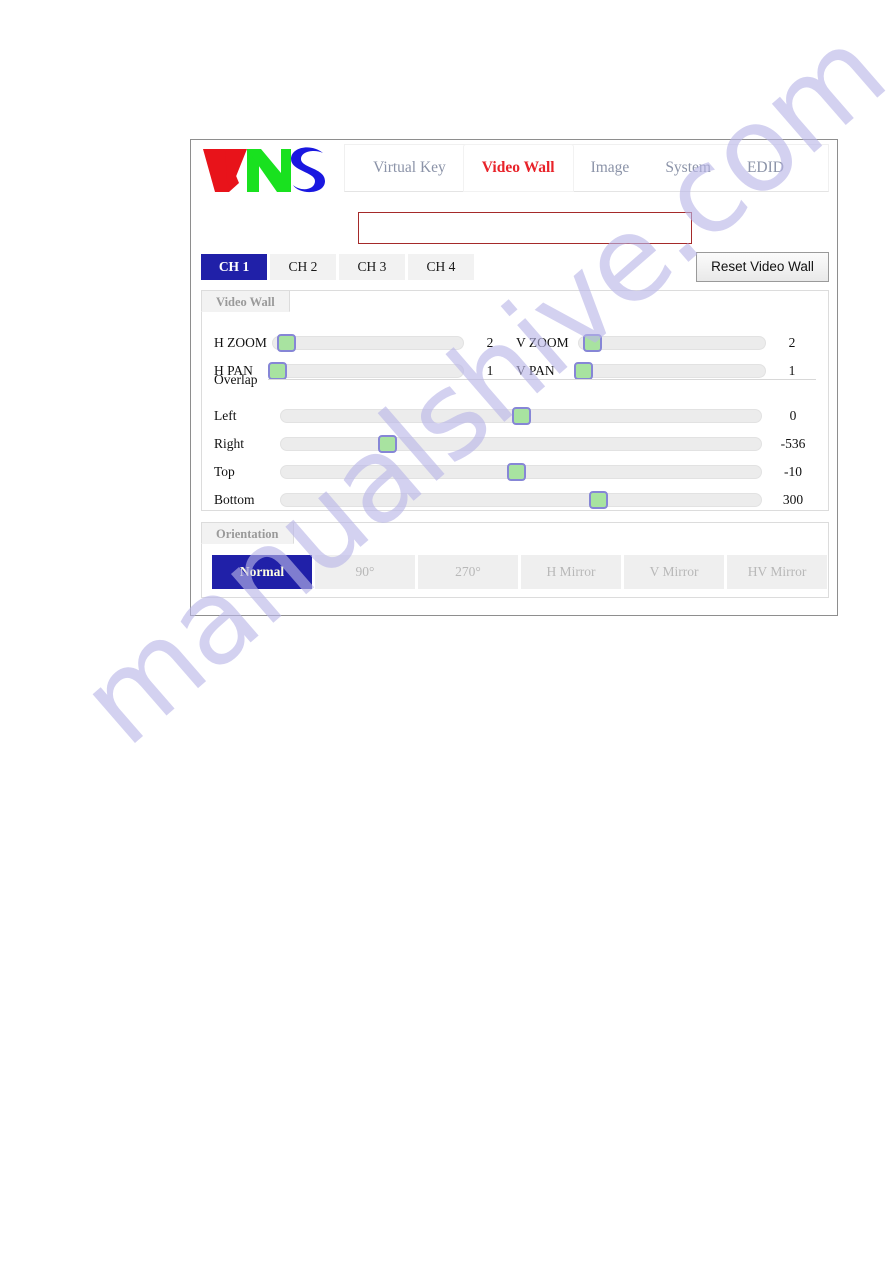 This screenshot has width=893, height=1263. Describe the element at coordinates (225, 415) in the screenshot. I see `slider-label-left: Left` at that location.